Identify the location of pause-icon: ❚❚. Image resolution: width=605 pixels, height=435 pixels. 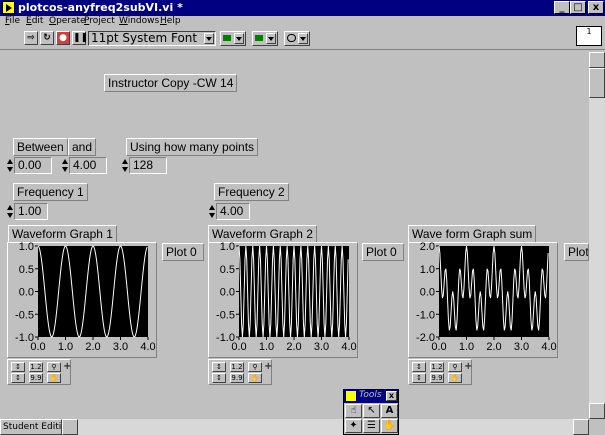
(80, 38).